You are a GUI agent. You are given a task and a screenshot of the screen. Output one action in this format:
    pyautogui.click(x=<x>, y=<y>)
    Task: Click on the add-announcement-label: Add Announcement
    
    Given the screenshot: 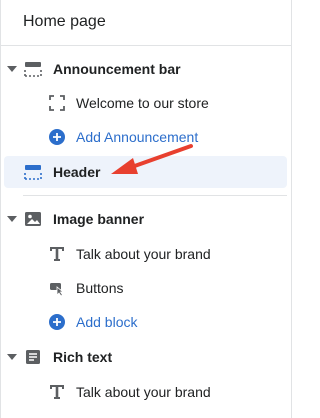 What is the action you would take?
    pyautogui.click(x=137, y=137)
    